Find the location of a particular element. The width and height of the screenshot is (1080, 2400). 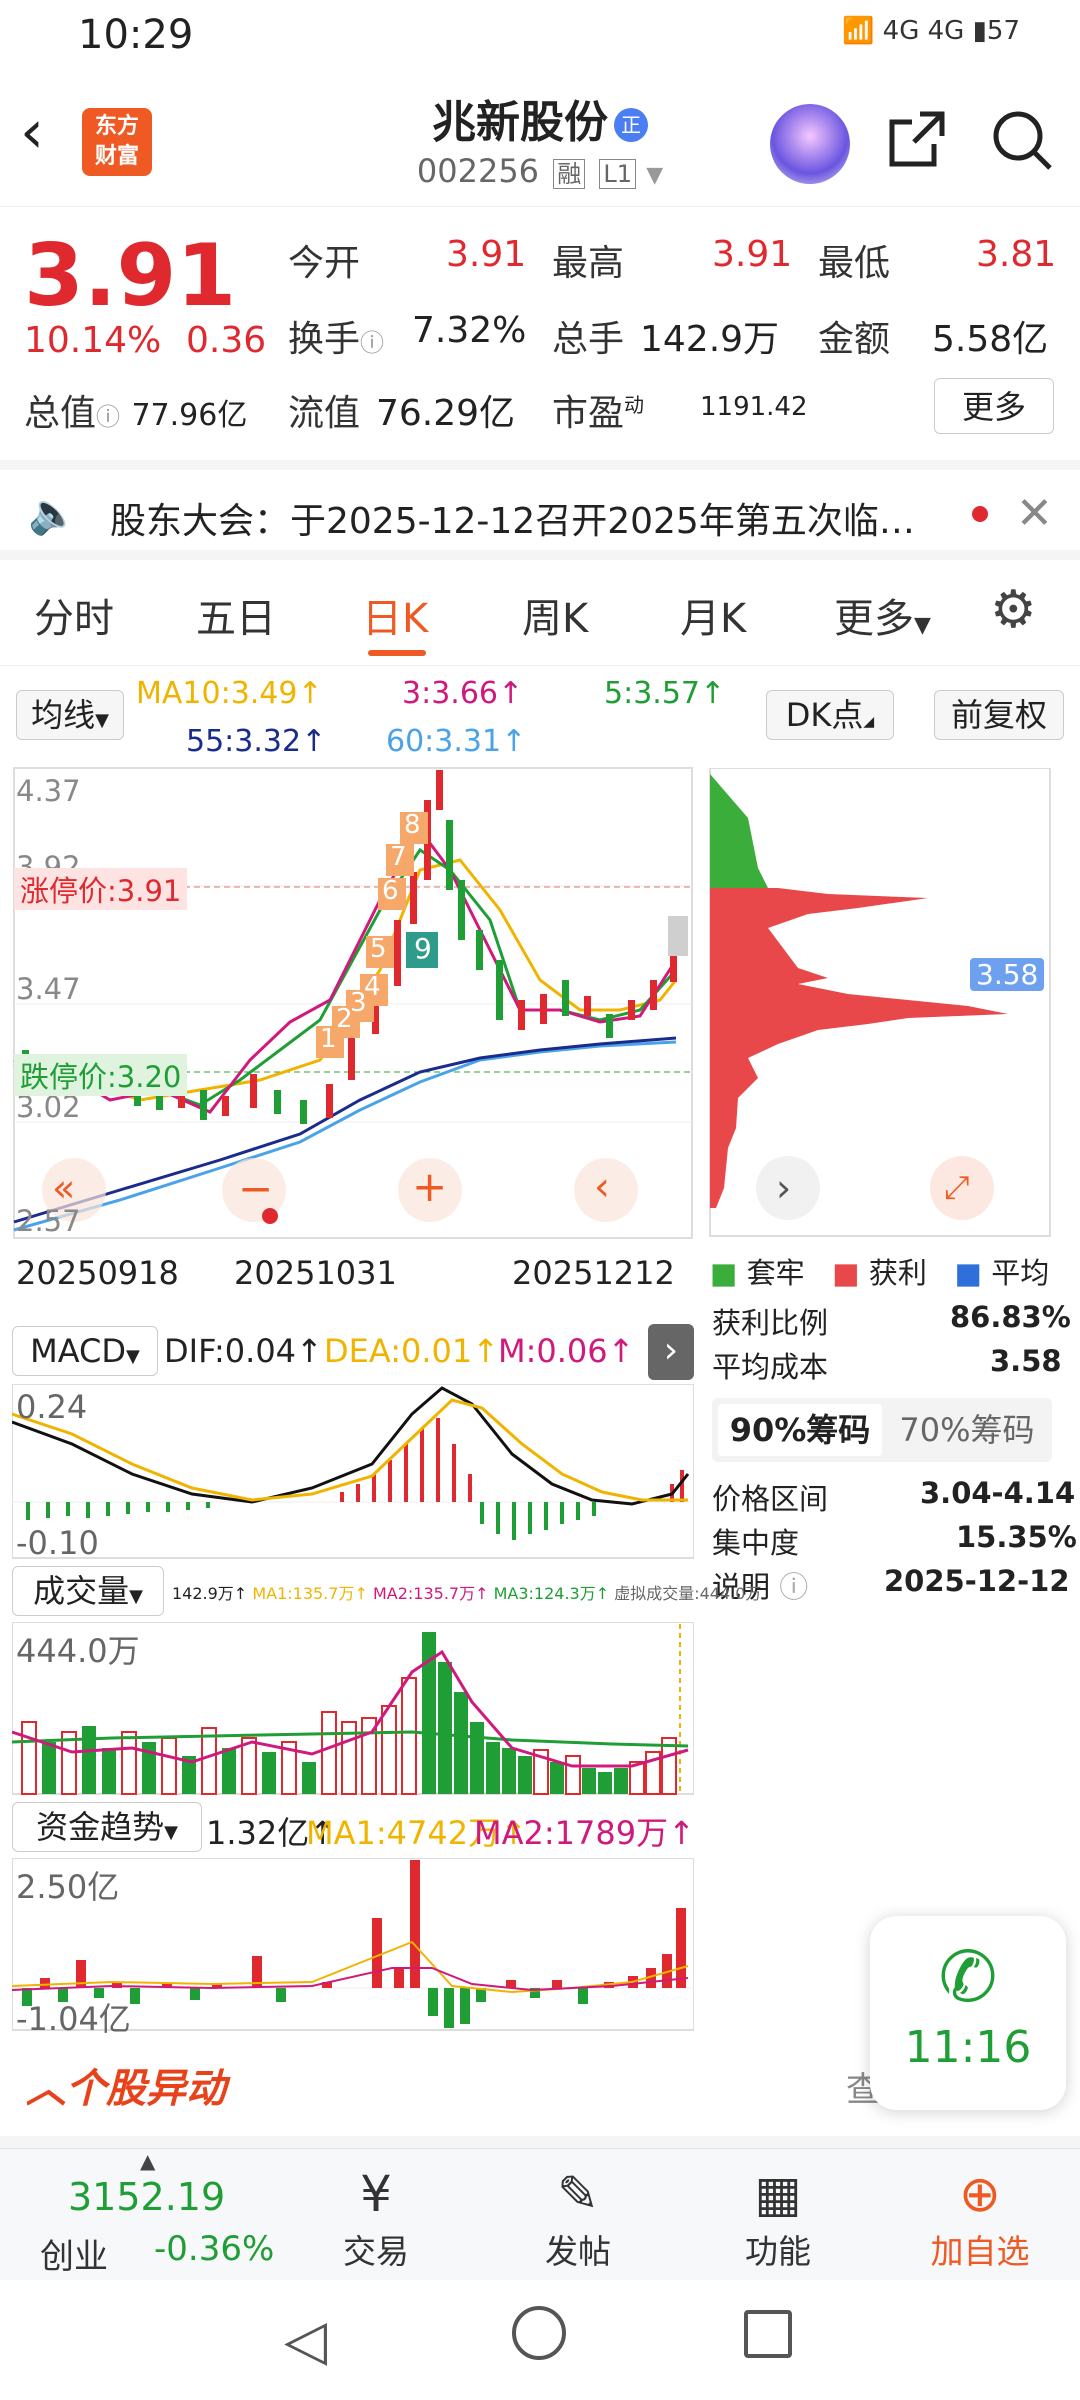

signal-marker: 4 is located at coordinates (372, 987).